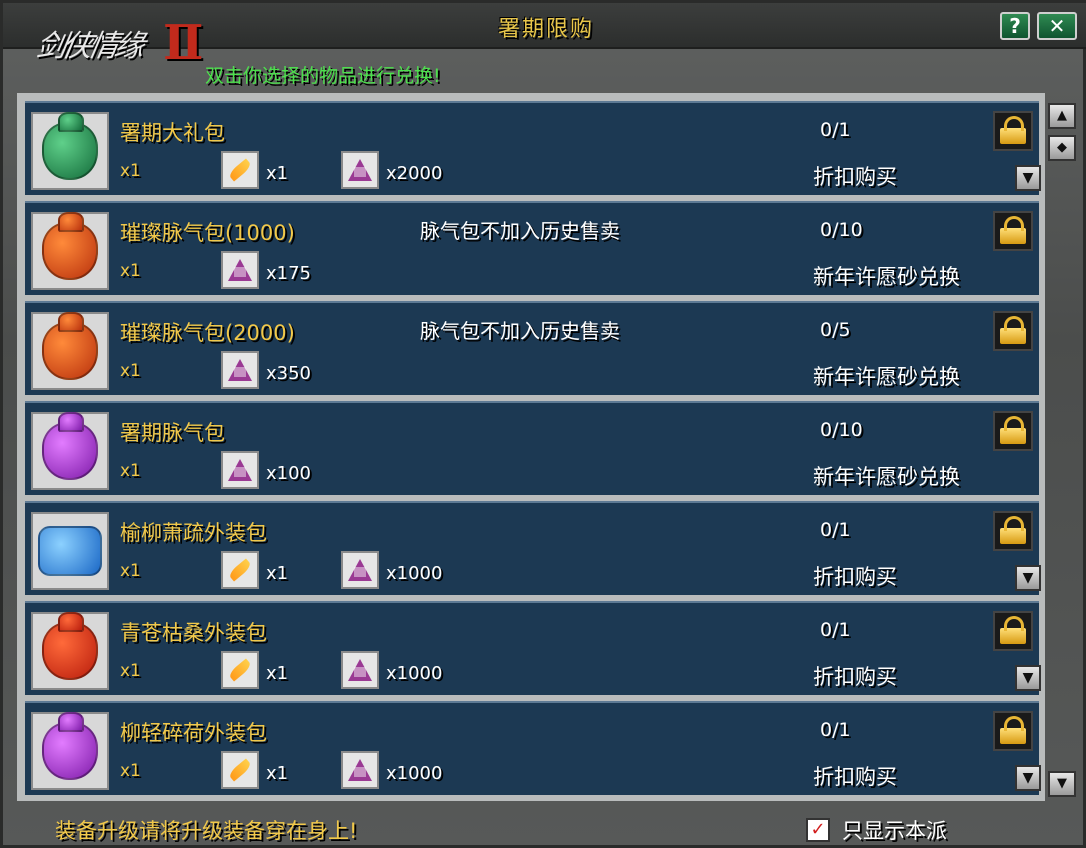 The height and width of the screenshot is (848, 1086). Describe the element at coordinates (88, 46) in the screenshot. I see `logo-calligraphy: 剑侠情缘` at that location.